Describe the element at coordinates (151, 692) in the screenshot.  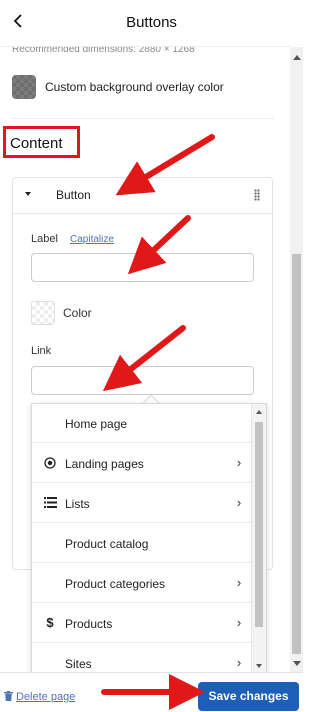
I see `panel-footer: Delete page Save changes` at that location.